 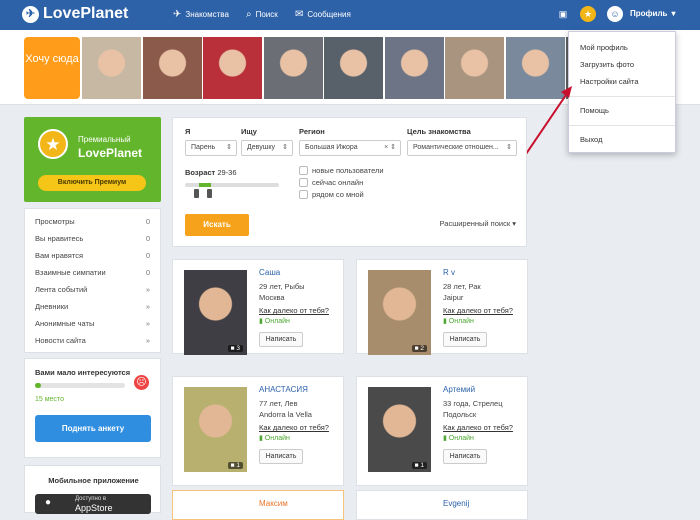 I want to click on seek-value: Девушку, so click(x=261, y=147).